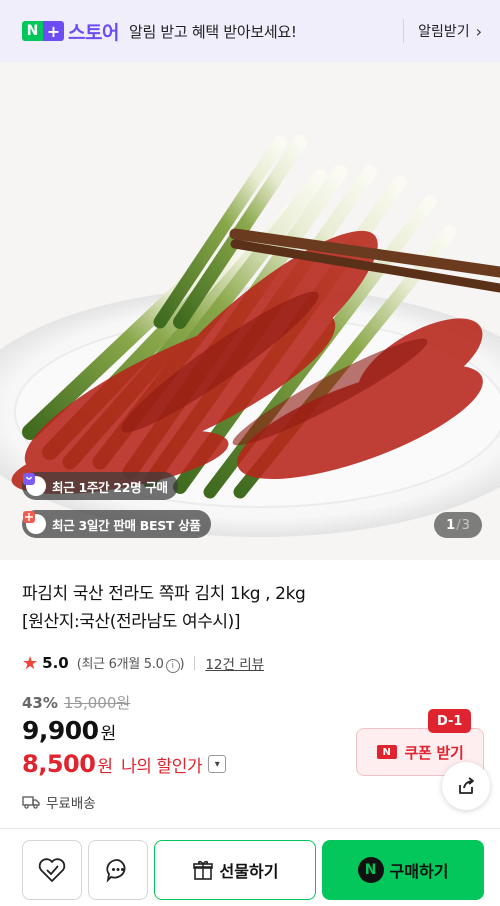 This screenshot has width=500, height=906. Describe the element at coordinates (162, 766) in the screenshot. I see `my-price-label: 나의 할인가` at that location.